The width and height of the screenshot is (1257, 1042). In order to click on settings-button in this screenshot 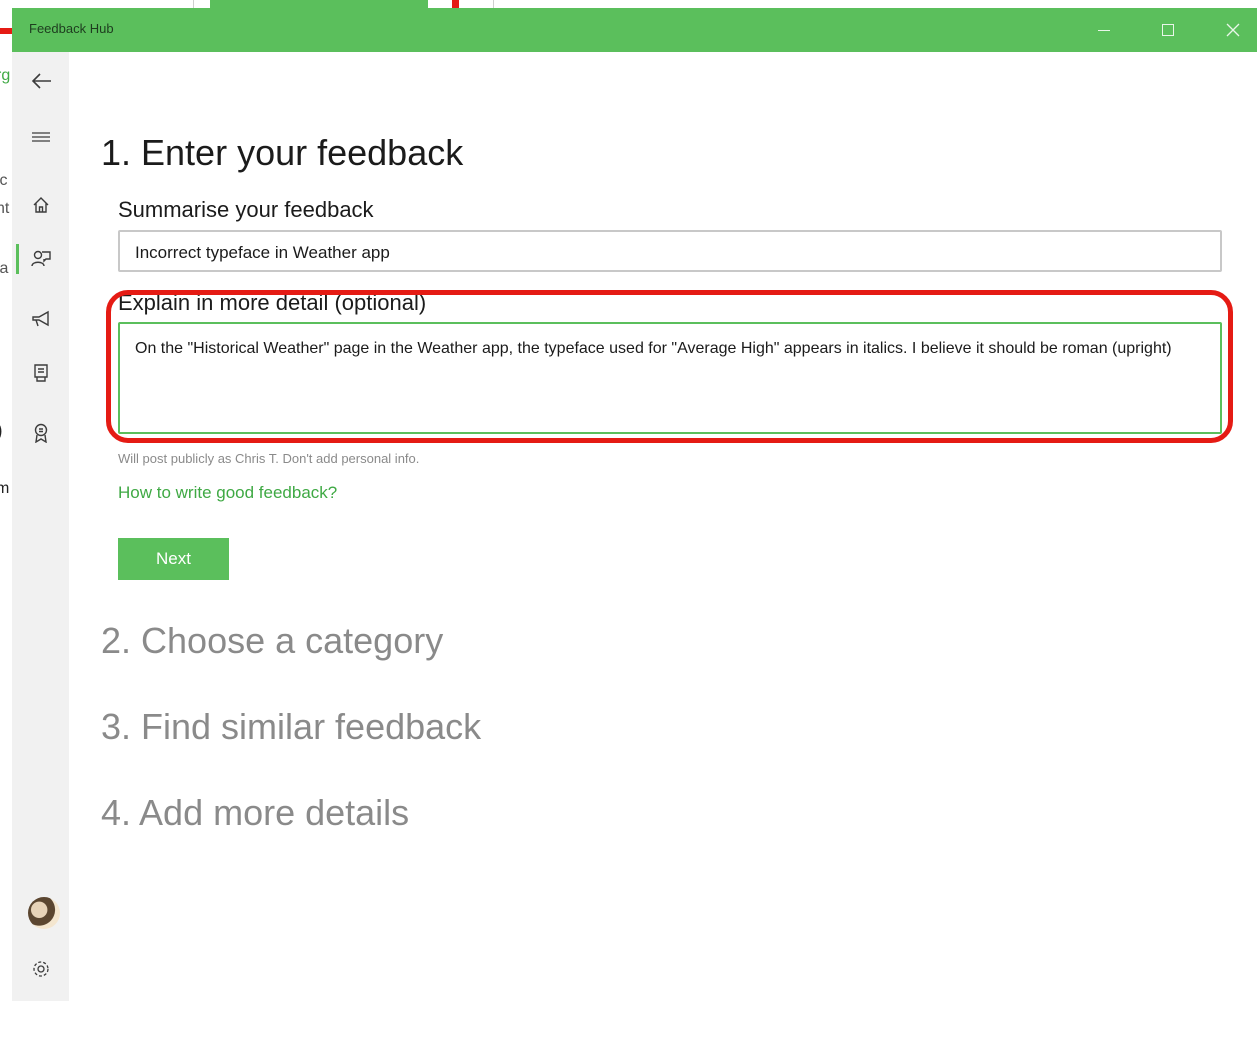, I will do `click(41, 969)`.